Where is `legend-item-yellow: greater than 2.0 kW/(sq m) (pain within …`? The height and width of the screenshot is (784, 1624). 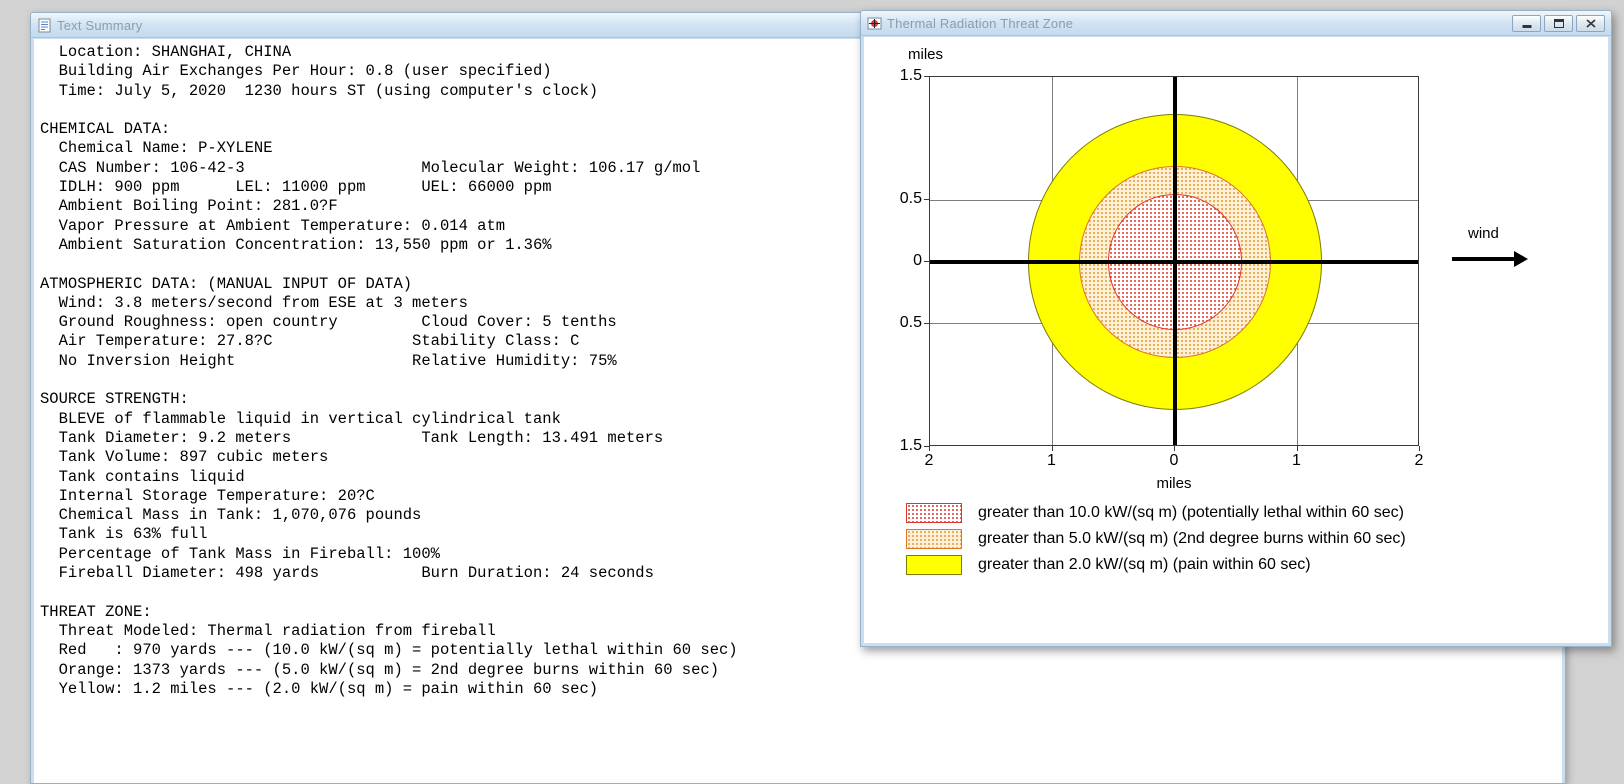
legend-item-yellow: greater than 2.0 kW/(sq m) (pain within … is located at coordinates (1156, 565).